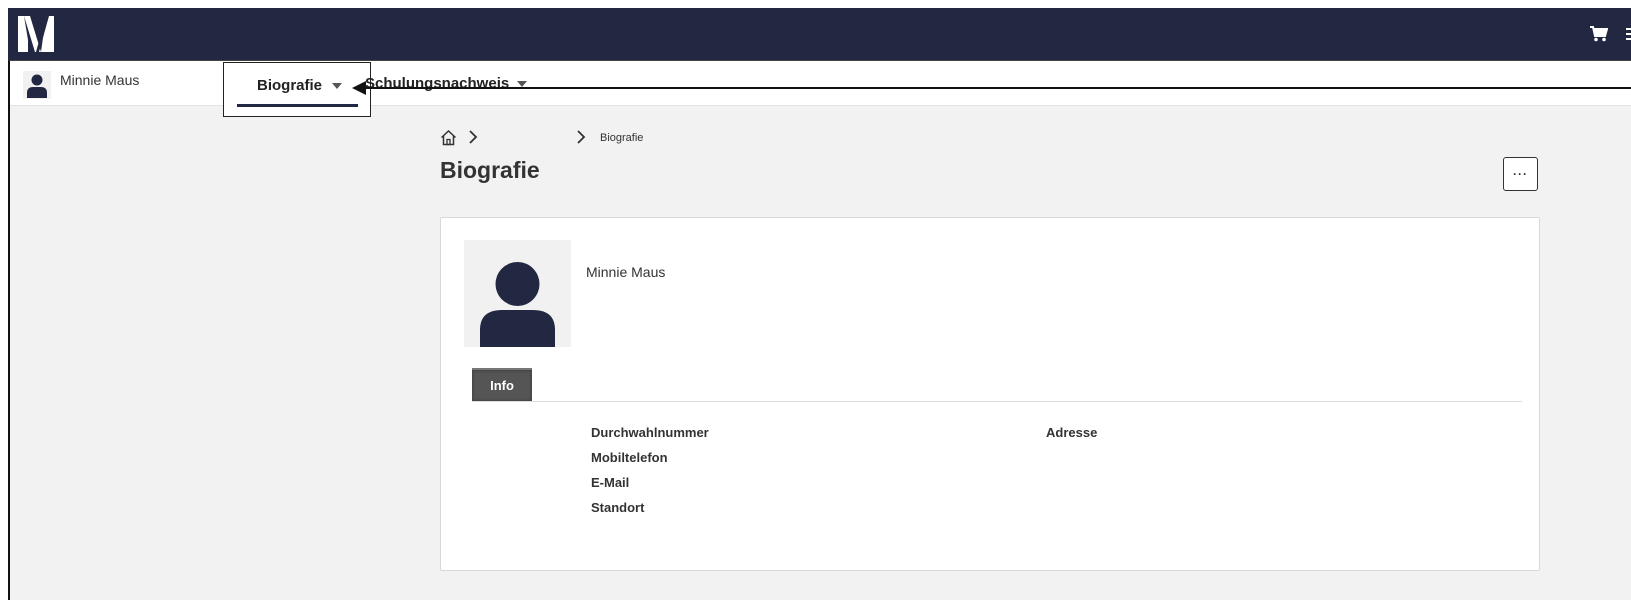  Describe the element at coordinates (650, 432) in the screenshot. I see `field-label-durchwahlnummer: Durchwahlnummer` at that location.